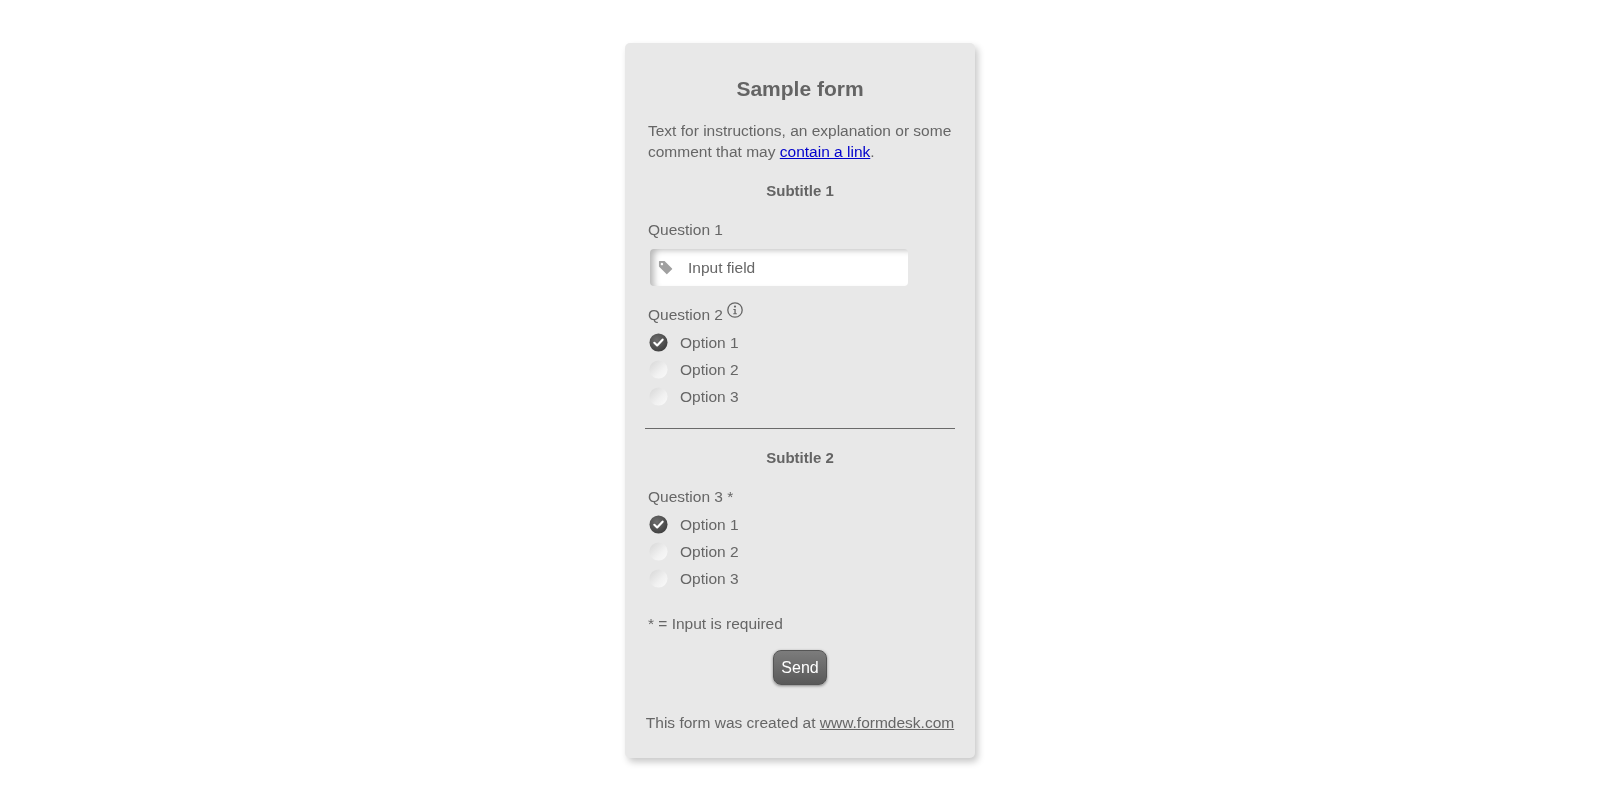 Image resolution: width=1600 pixels, height=800 pixels. What do you see at coordinates (800, 723) in the screenshot?
I see `footer-text: This form was created at www.formdesk.com` at bounding box center [800, 723].